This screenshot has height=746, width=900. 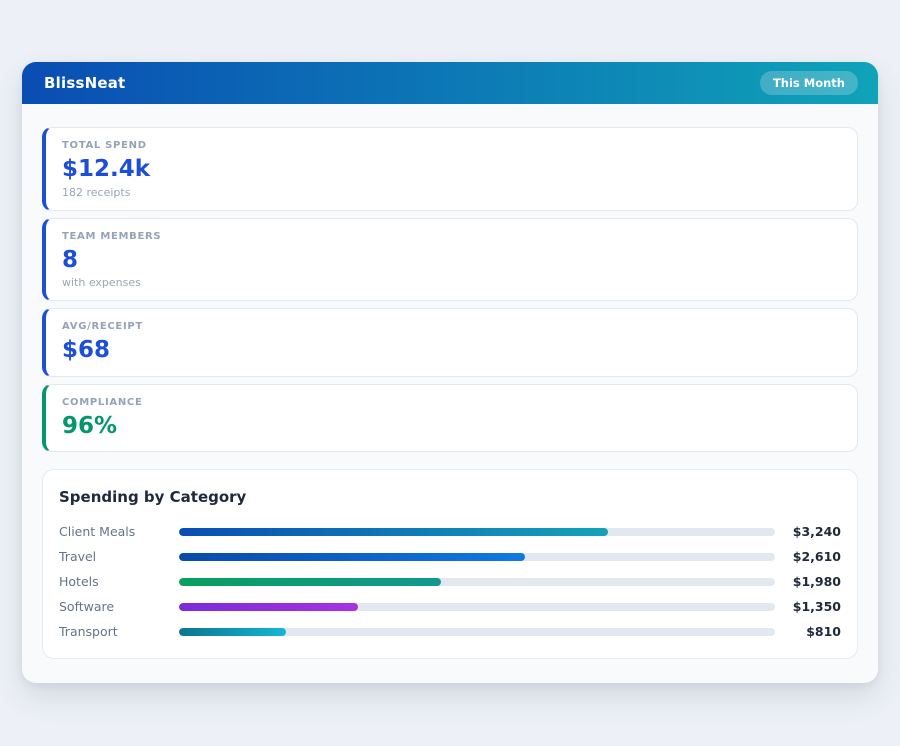 What do you see at coordinates (450, 418) in the screenshot?
I see `stat-card-compliance: COMPLIANCE 96%` at bounding box center [450, 418].